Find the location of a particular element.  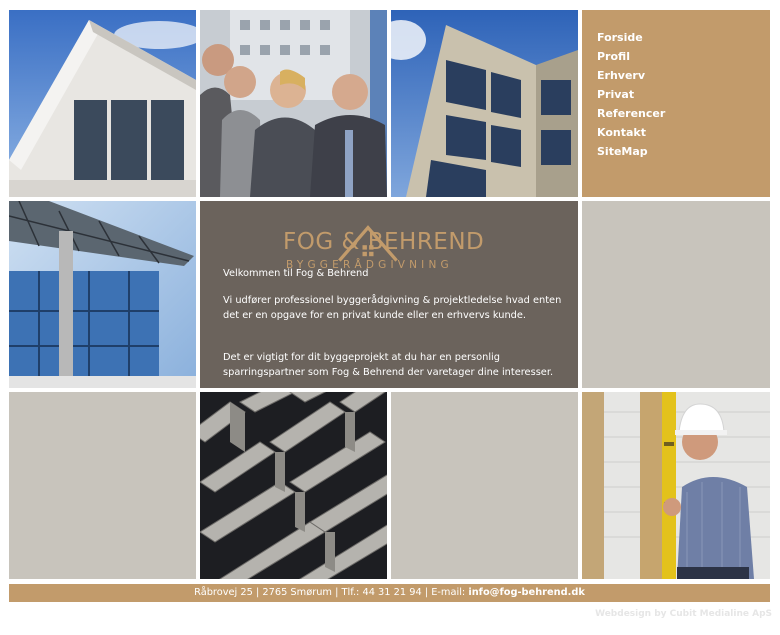

nav-item-sitemap: SiteMap is located at coordinates (683, 151).